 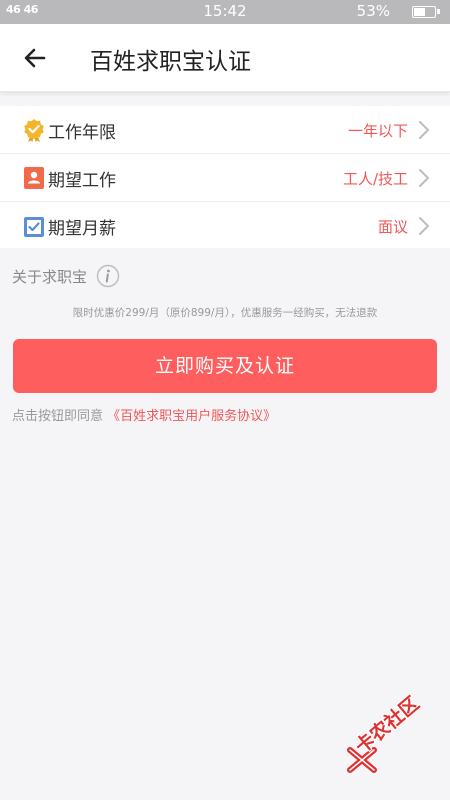 What do you see at coordinates (375, 179) in the screenshot?
I see `row-value: 工人/技工` at bounding box center [375, 179].